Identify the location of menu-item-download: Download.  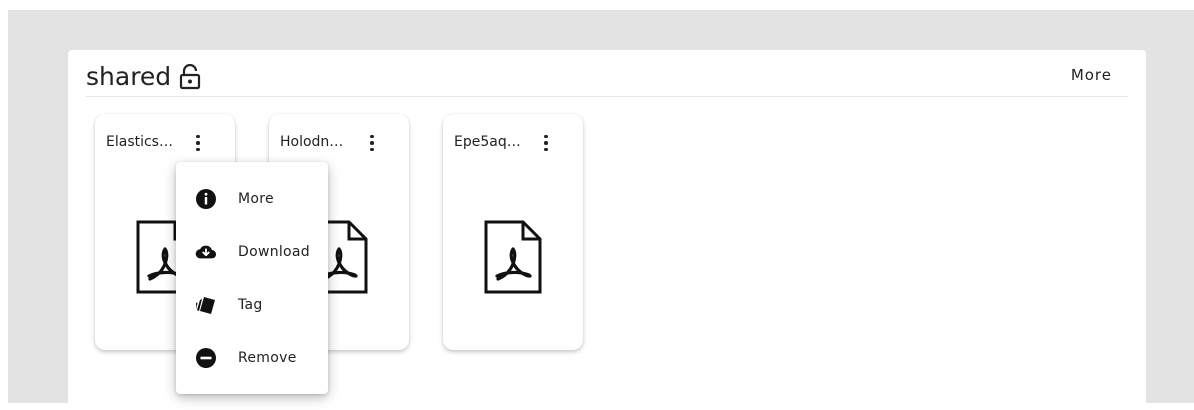
(252, 252).